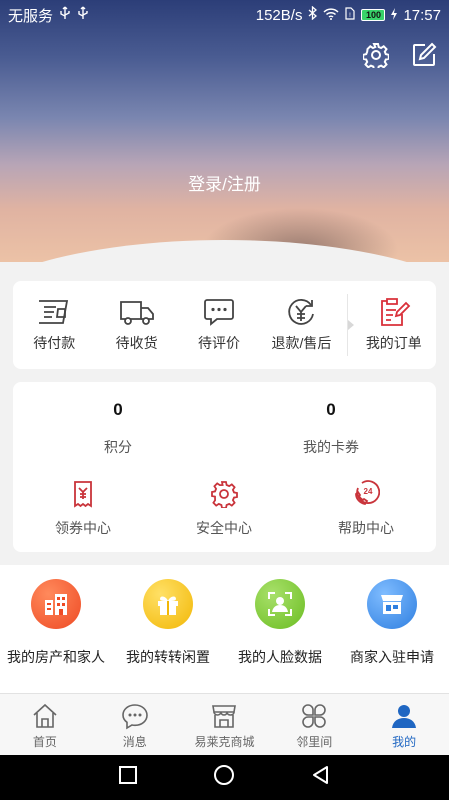  Describe the element at coordinates (83, 509) in the screenshot. I see `coupon-center-button: 领券中心` at that location.